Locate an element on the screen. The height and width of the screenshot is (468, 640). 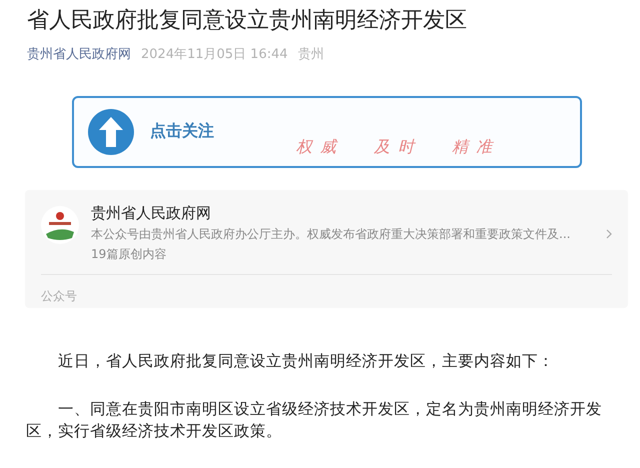
follow-label: 点击关注 is located at coordinates (182, 131).